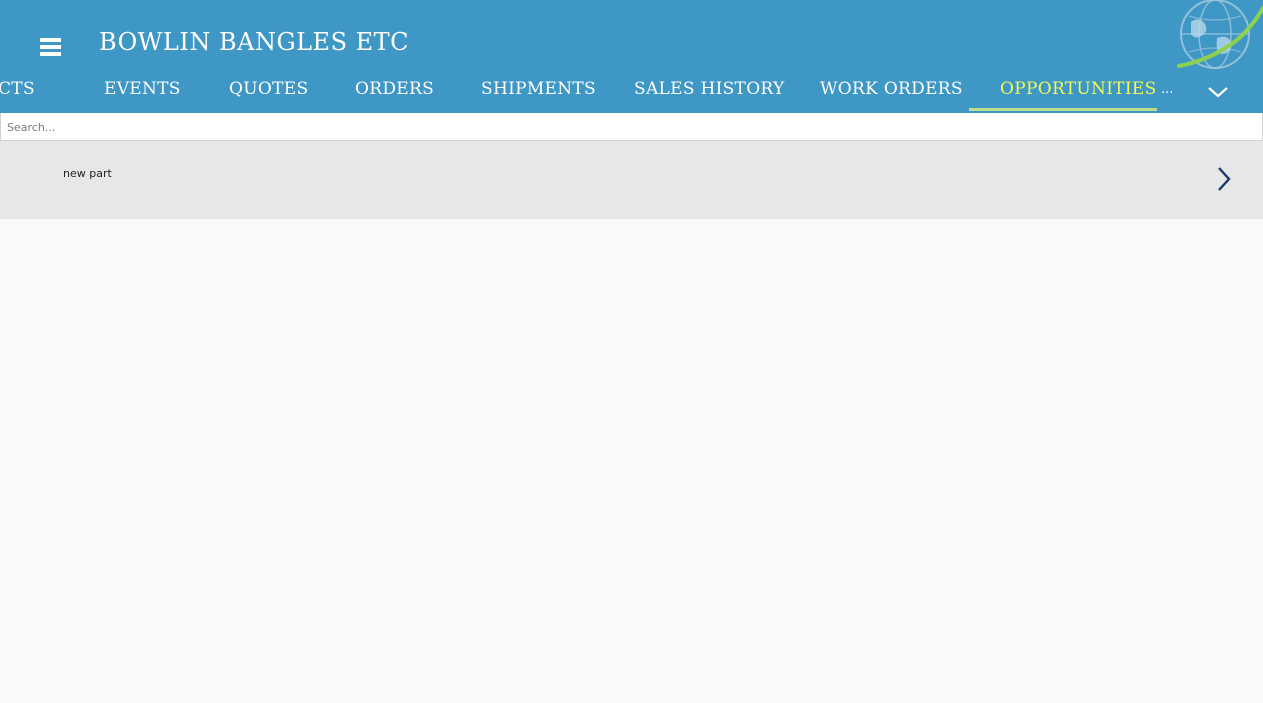  What do you see at coordinates (142, 89) in the screenshot?
I see `tab-events: EVENTS` at bounding box center [142, 89].